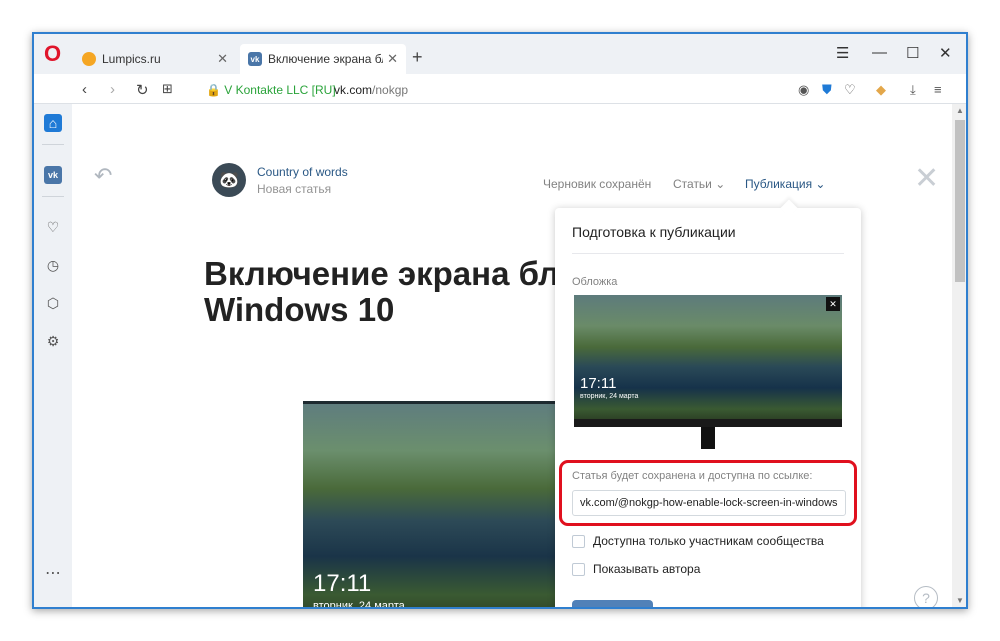 The width and height of the screenshot is (1000, 641). What do you see at coordinates (647, 569) in the screenshot?
I see `checkbox-label: Показывать автора` at bounding box center [647, 569].